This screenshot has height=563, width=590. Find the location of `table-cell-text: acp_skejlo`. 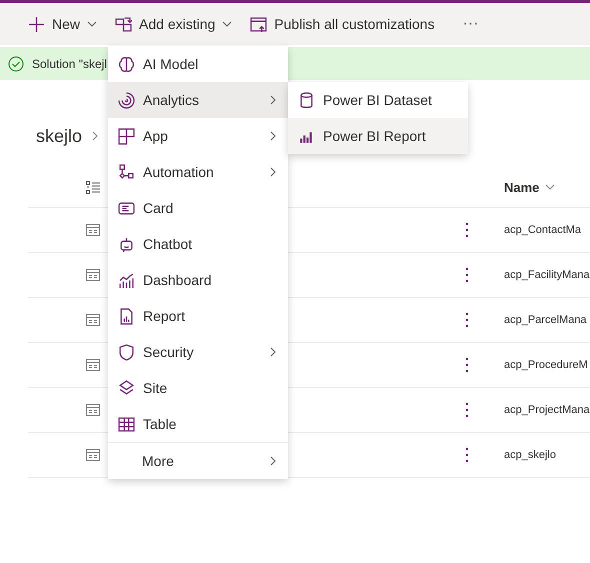

table-cell-text: acp_skejlo is located at coordinates (530, 455).